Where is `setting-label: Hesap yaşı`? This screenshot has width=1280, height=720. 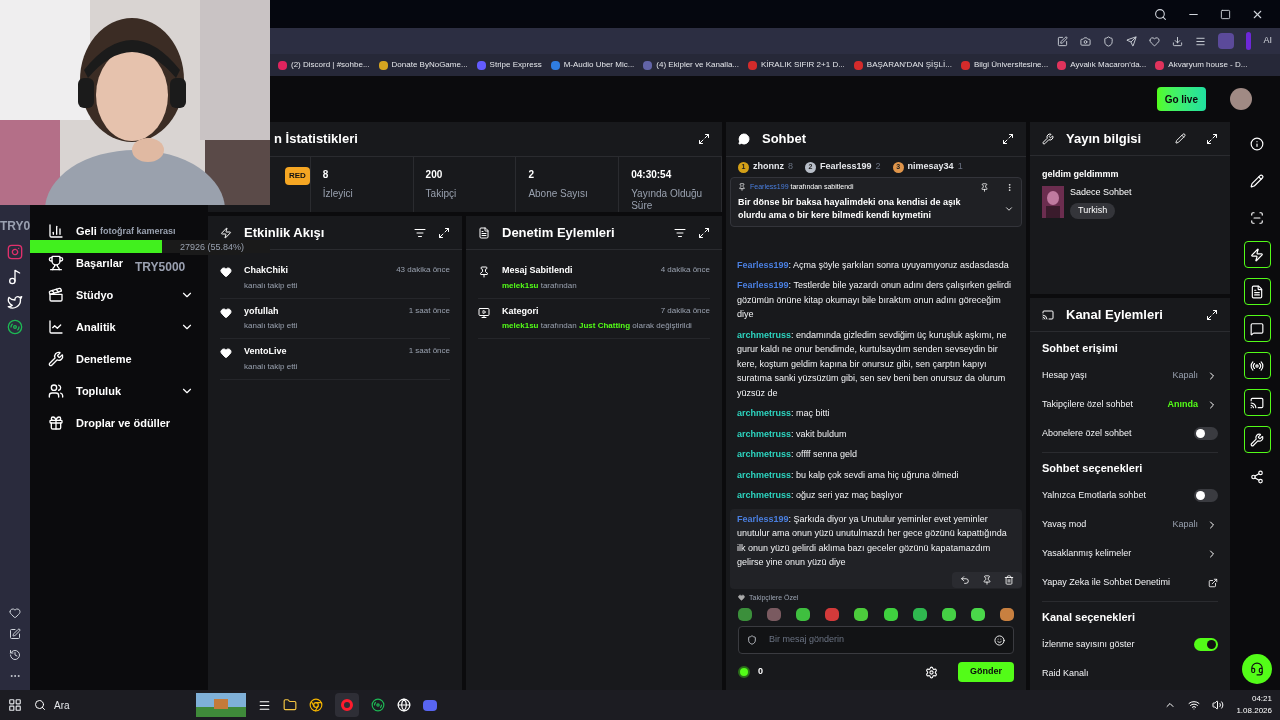
setting-label: Hesap yaşı is located at coordinates (1065, 375).